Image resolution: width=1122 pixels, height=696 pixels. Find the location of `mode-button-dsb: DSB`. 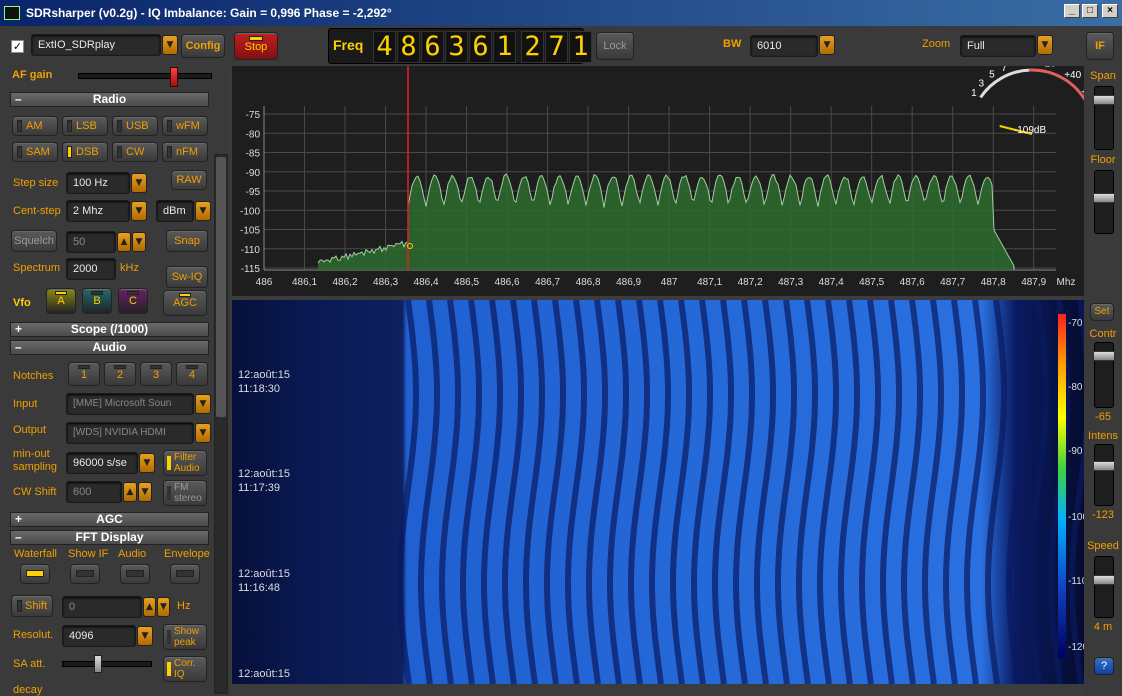

mode-button-dsb: DSB is located at coordinates (85, 152).